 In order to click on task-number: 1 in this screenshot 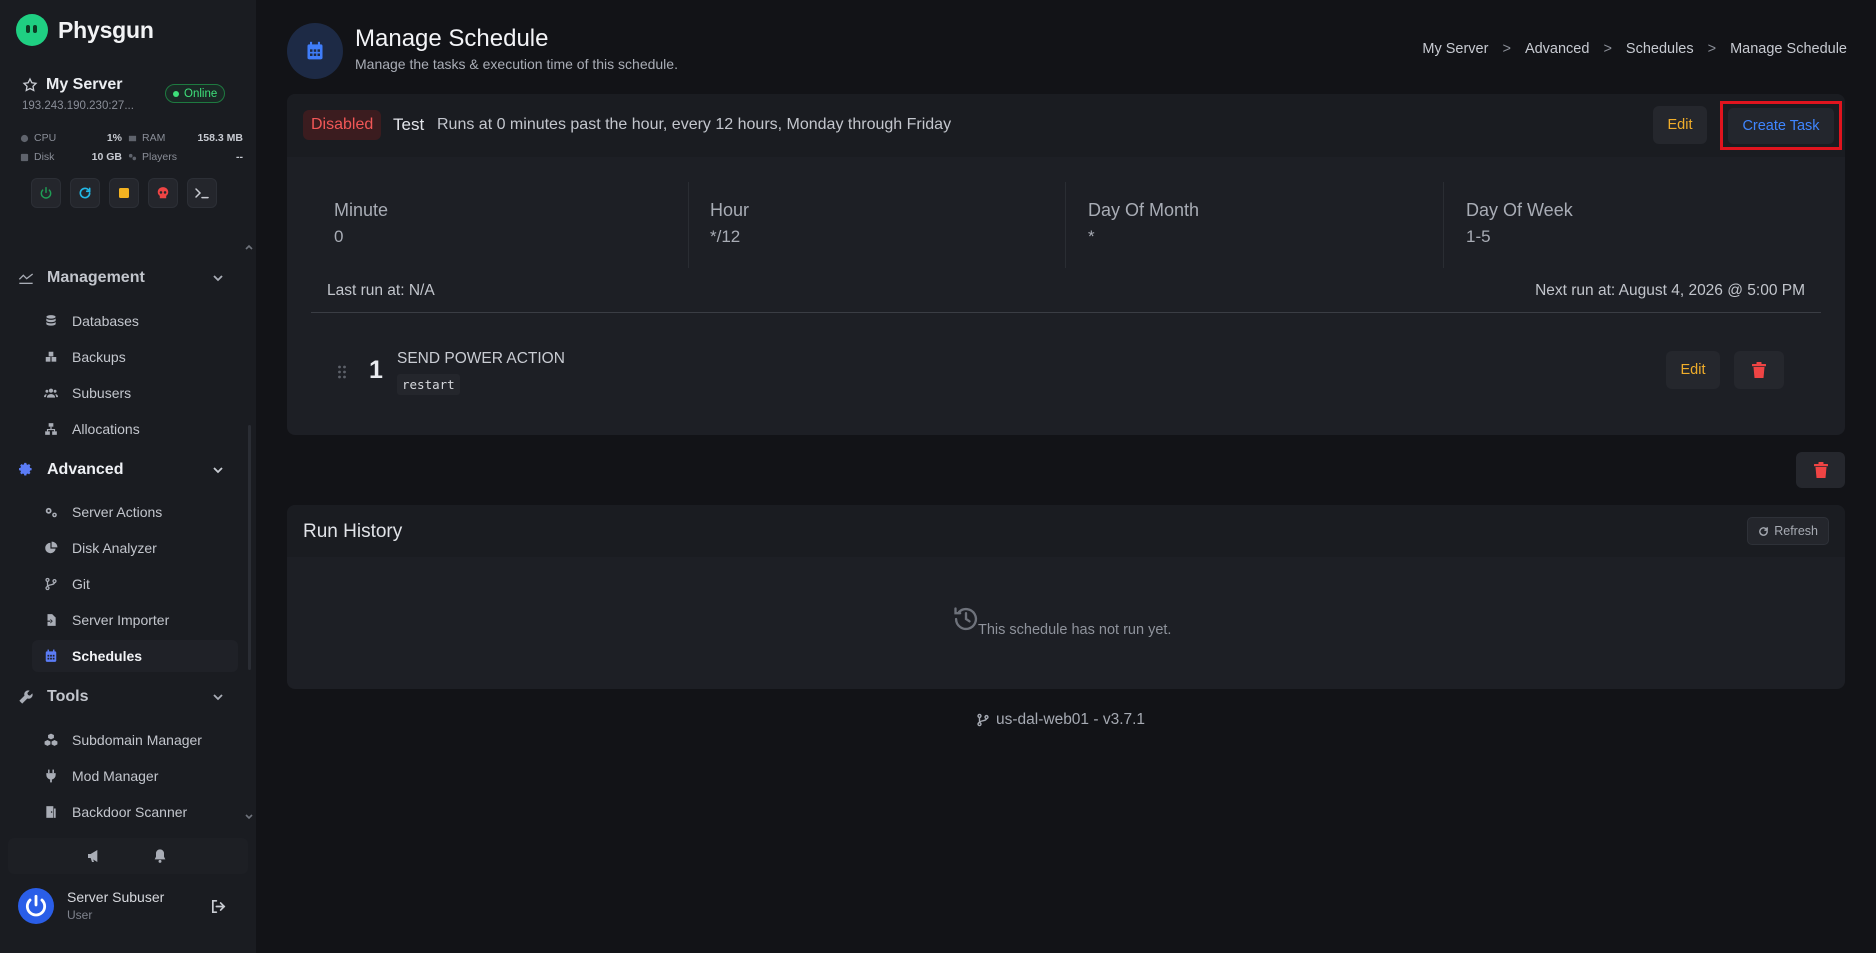, I will do `click(376, 370)`.